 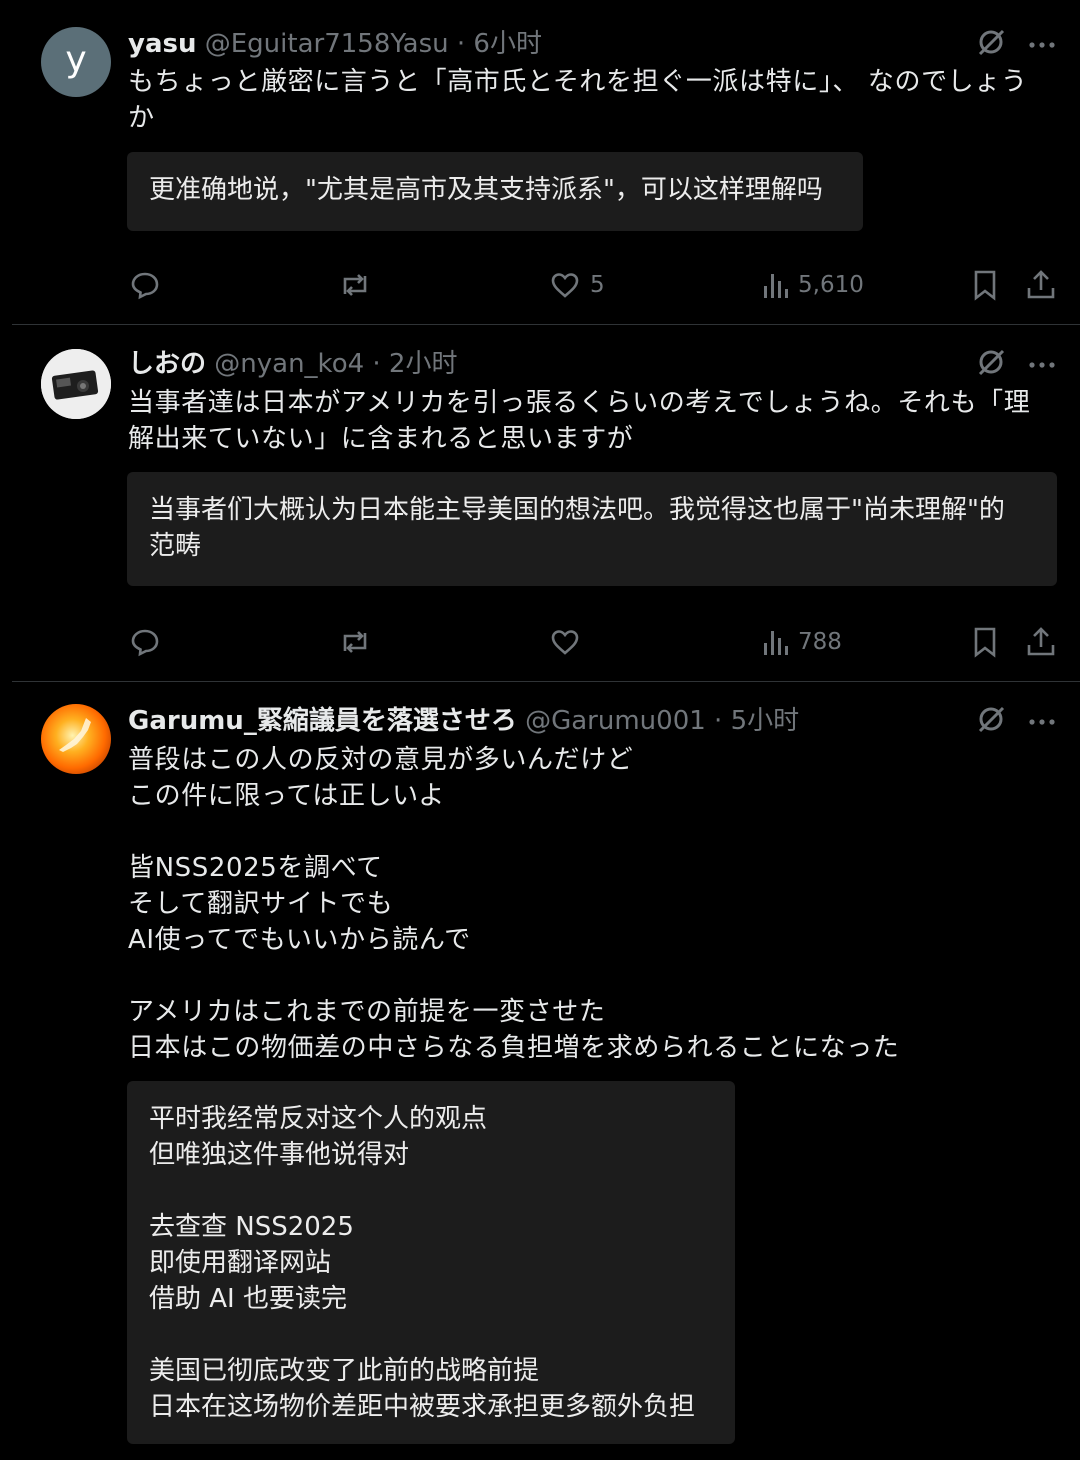 What do you see at coordinates (756, 721) in the screenshot?
I see `timestamp: · 5小时` at bounding box center [756, 721].